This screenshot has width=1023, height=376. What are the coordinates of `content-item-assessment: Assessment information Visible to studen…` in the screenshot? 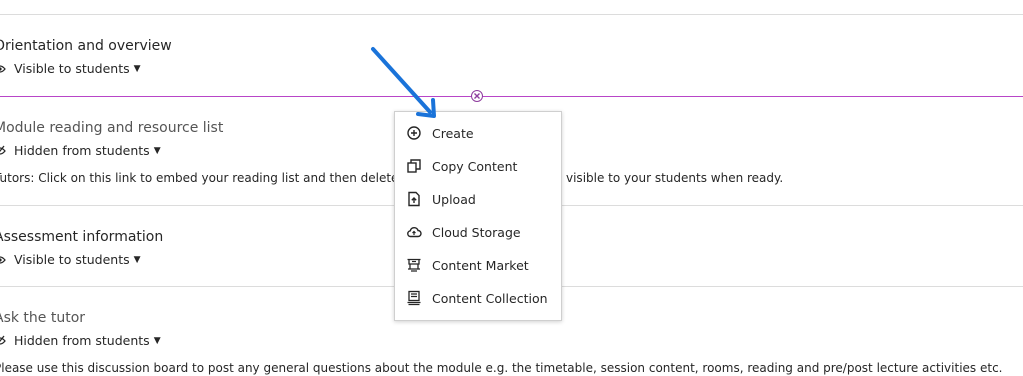 It's located at (81, 248).